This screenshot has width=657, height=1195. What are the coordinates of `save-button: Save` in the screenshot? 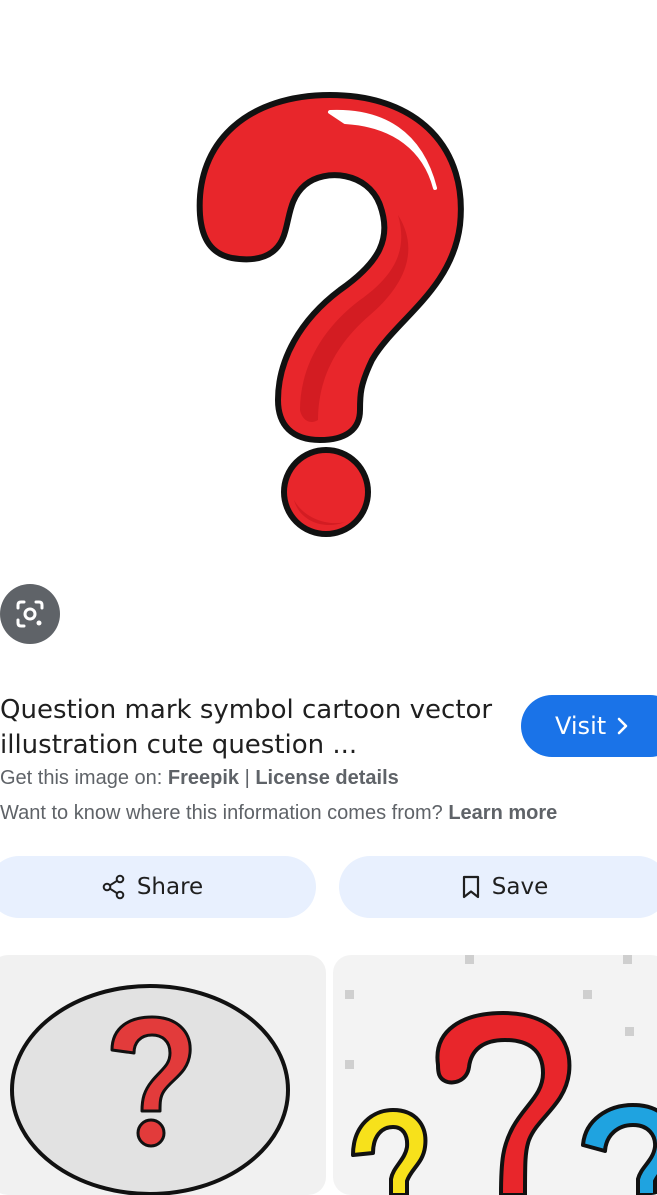 It's located at (498, 887).